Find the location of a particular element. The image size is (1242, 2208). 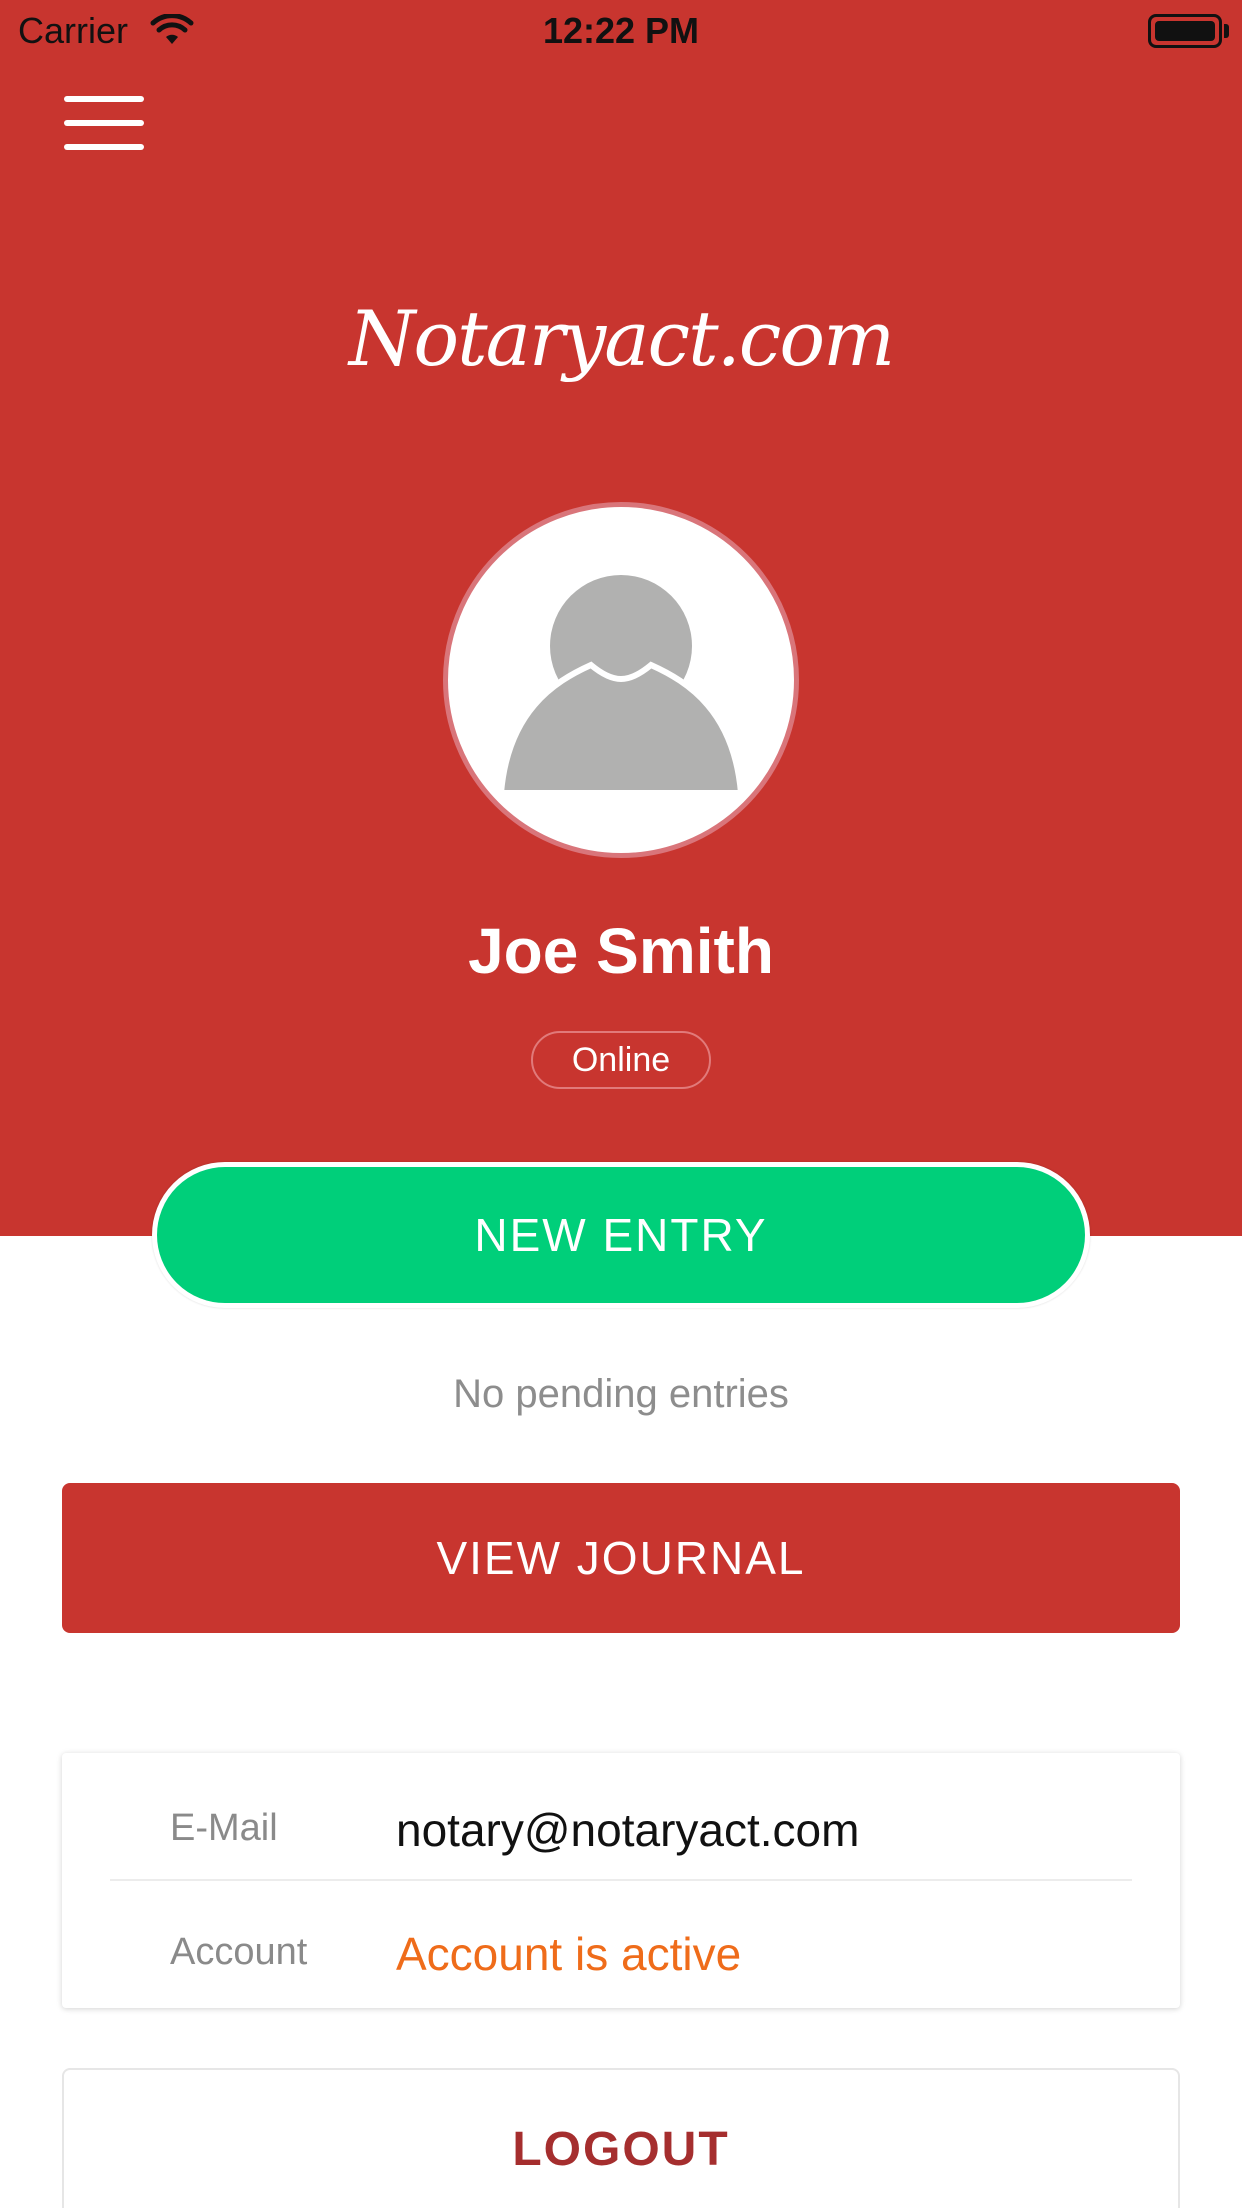

status-time: 12:22 PM is located at coordinates (621, 30).